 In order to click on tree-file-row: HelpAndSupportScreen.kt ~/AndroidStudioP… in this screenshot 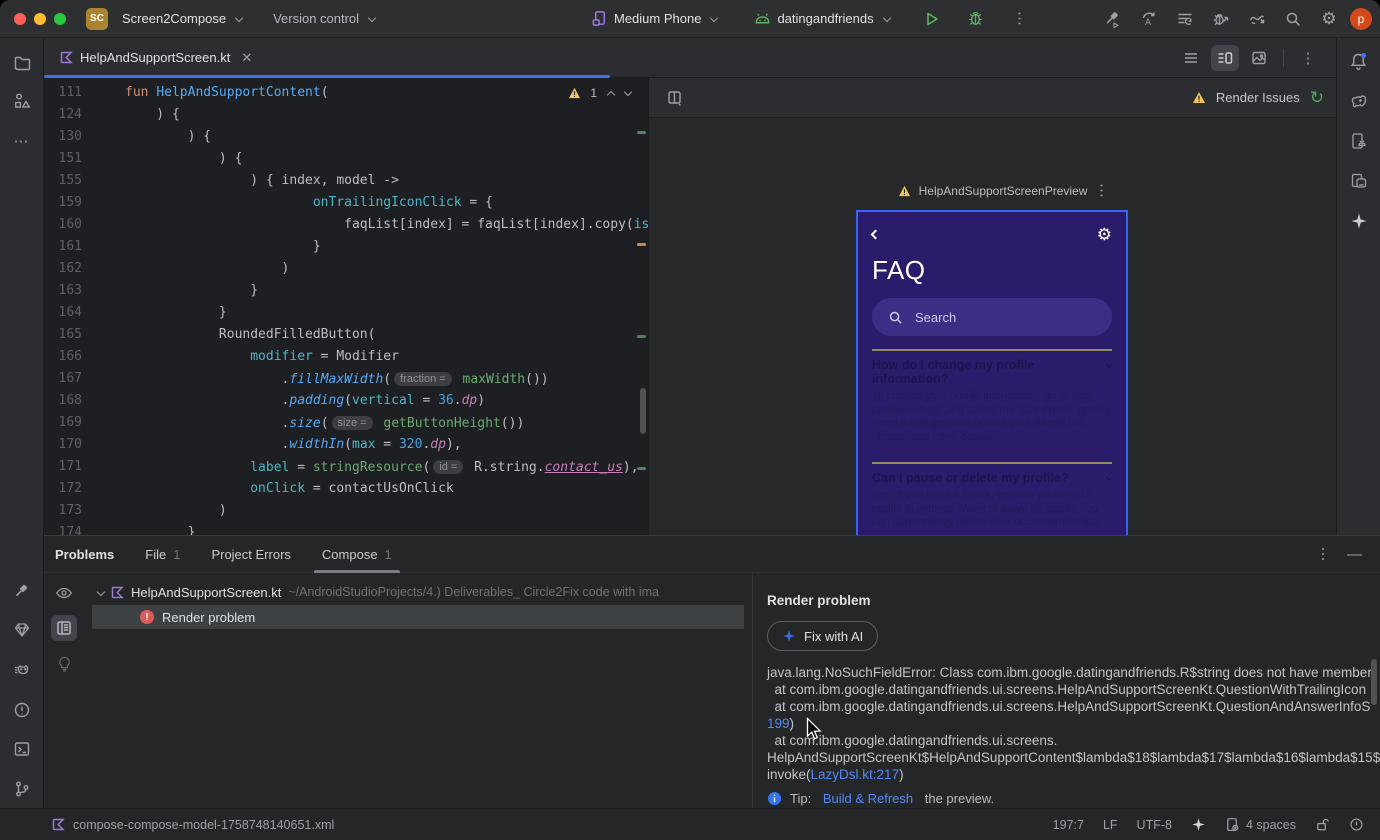, I will do `click(424, 592)`.